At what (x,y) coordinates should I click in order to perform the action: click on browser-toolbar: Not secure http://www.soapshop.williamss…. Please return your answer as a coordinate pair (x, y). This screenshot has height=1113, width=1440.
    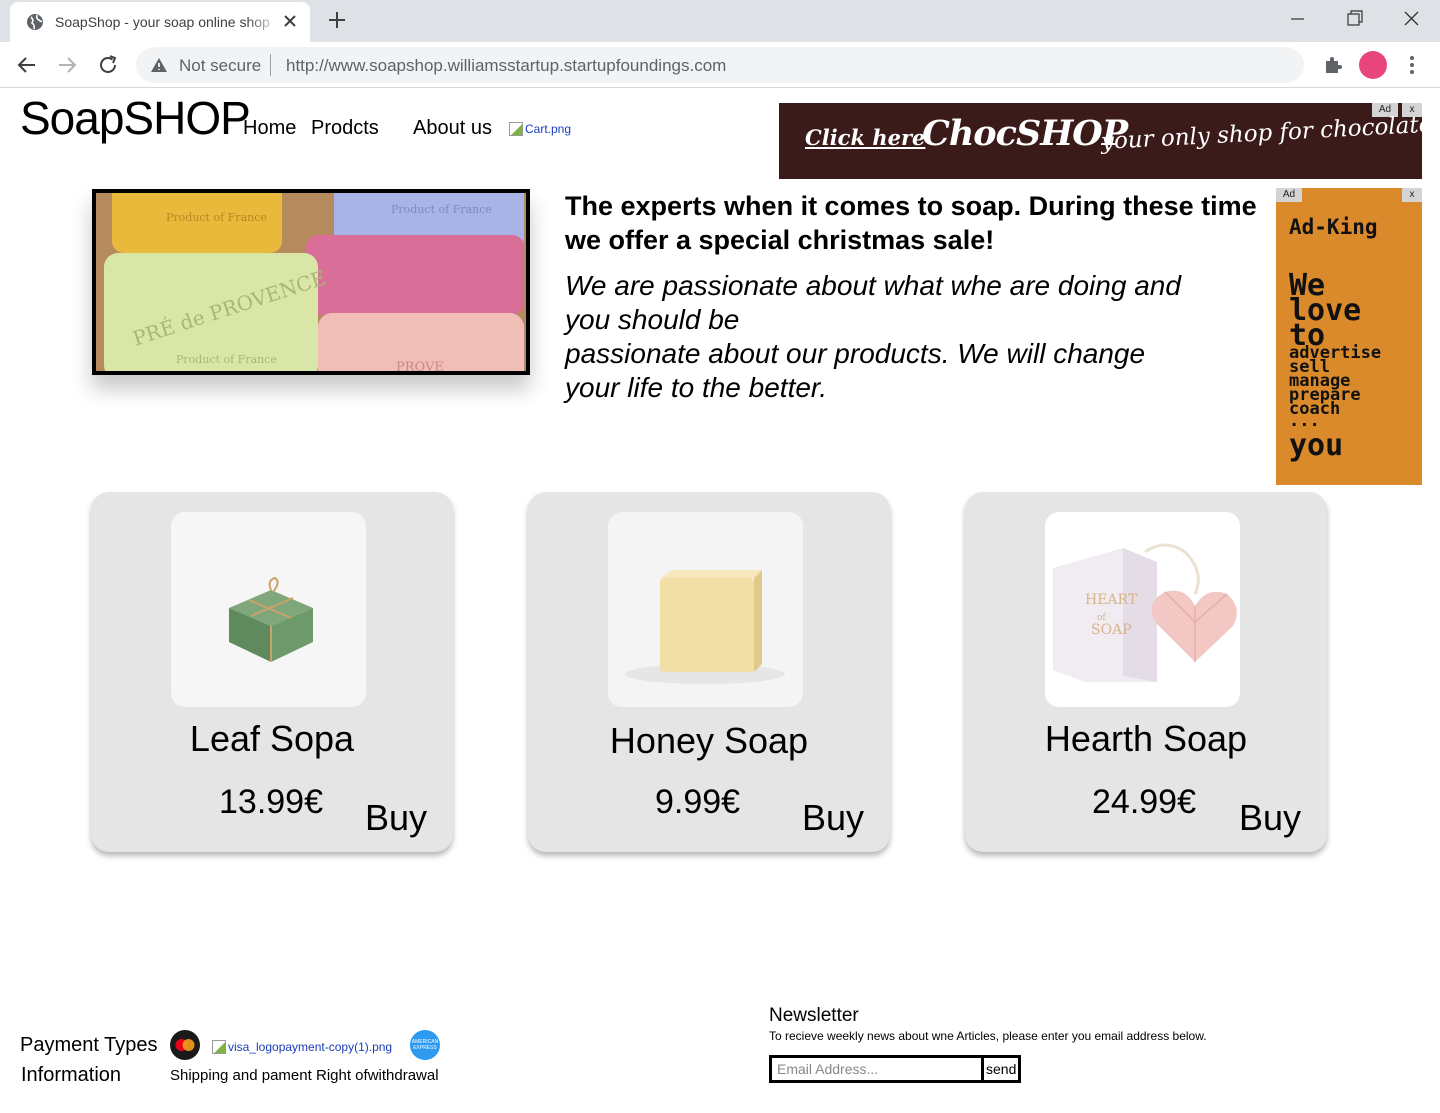
    Looking at the image, I should click on (720, 65).